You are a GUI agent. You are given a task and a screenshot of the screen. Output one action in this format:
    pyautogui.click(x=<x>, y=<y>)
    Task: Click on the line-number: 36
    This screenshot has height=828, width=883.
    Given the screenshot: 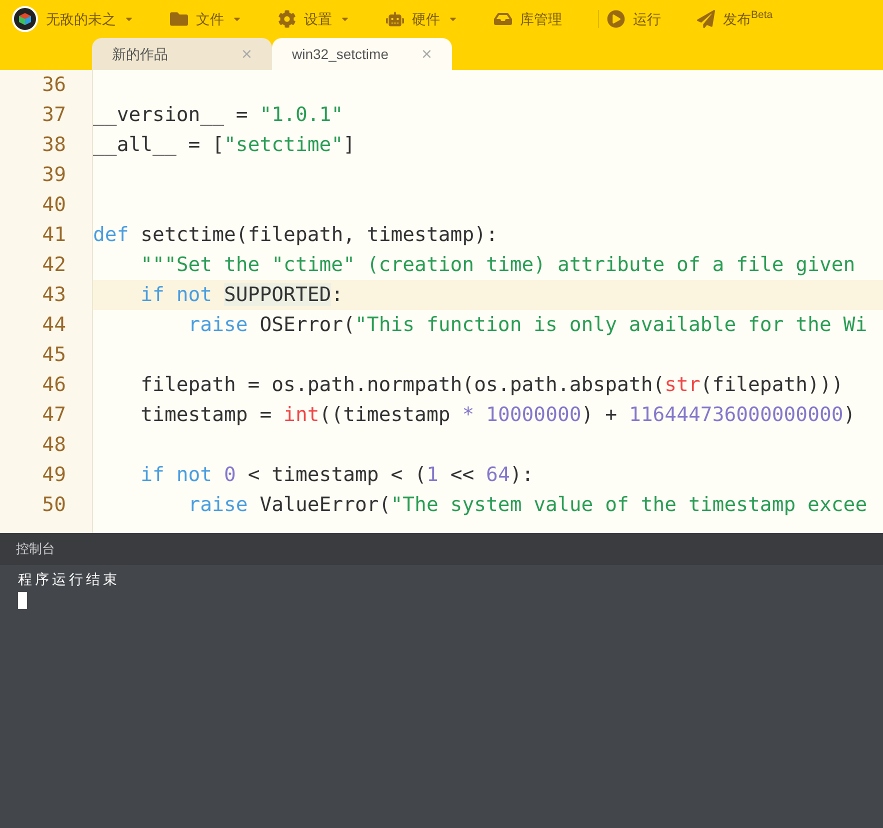 What is the action you would take?
    pyautogui.click(x=54, y=85)
    